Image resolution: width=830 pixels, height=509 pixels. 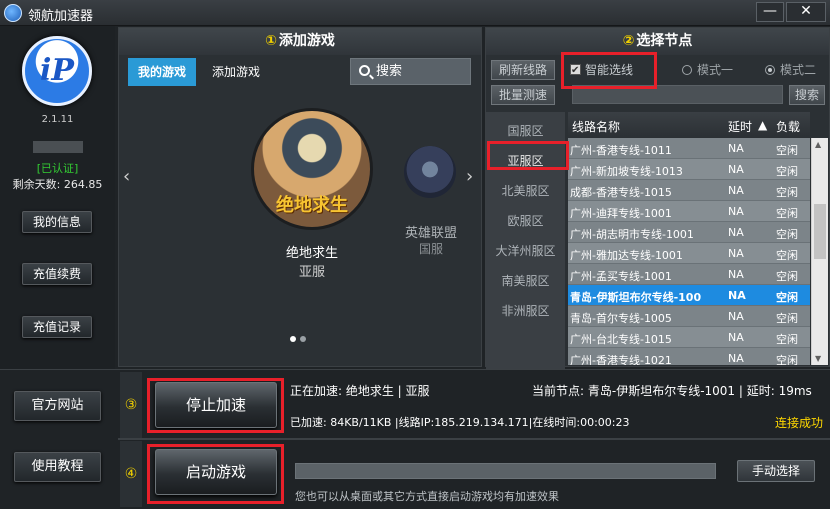 I want to click on route-scrollbar: ▲ ▼, so click(x=819, y=251).